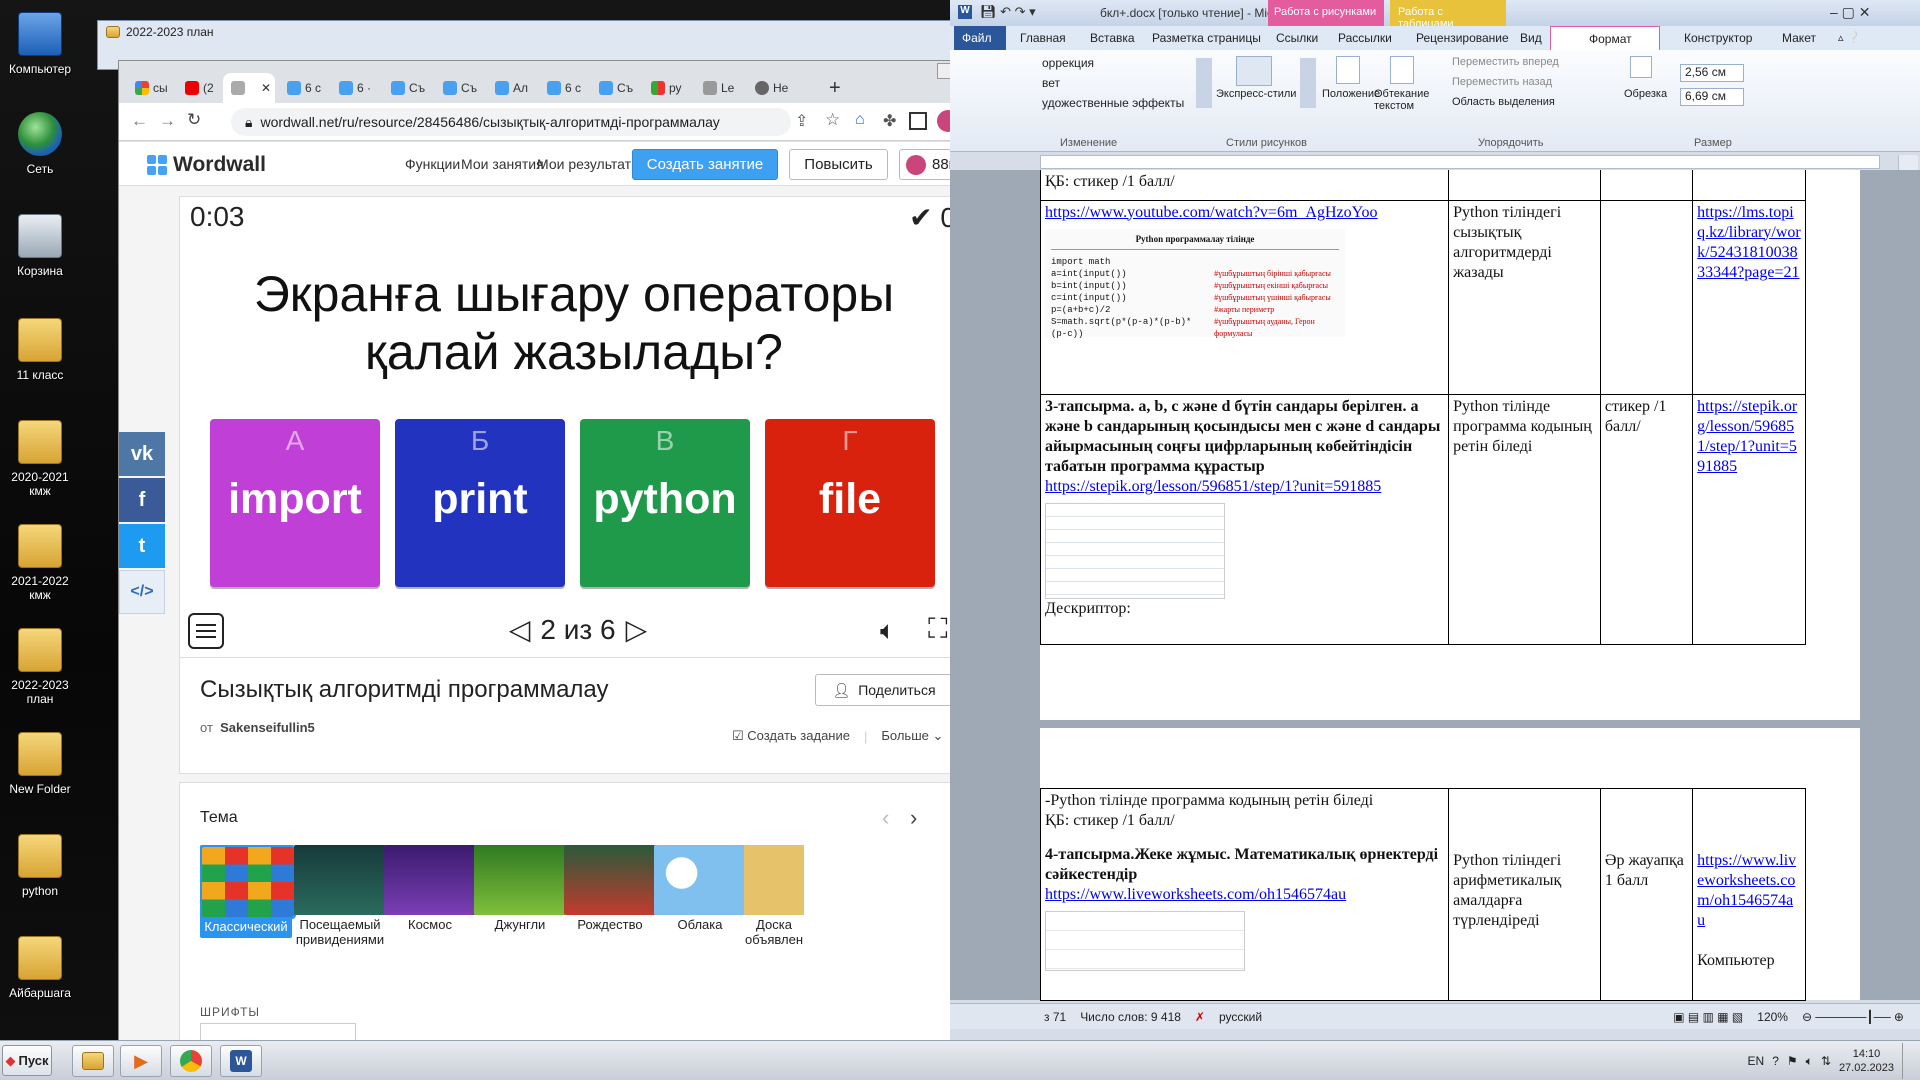 The height and width of the screenshot is (1080, 1920). Describe the element at coordinates (1008, 12) in the screenshot. I see `quick-access-icons: 💾︎ ↶ ↷ ▾` at that location.